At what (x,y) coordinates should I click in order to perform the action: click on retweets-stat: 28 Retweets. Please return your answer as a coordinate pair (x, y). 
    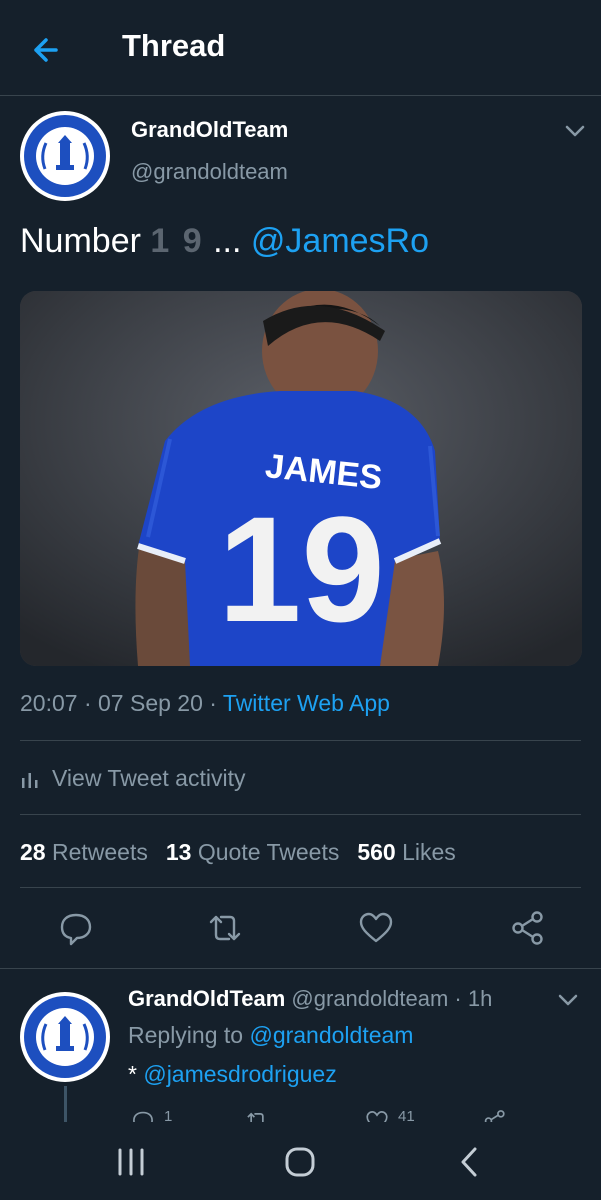
    Looking at the image, I should click on (84, 852).